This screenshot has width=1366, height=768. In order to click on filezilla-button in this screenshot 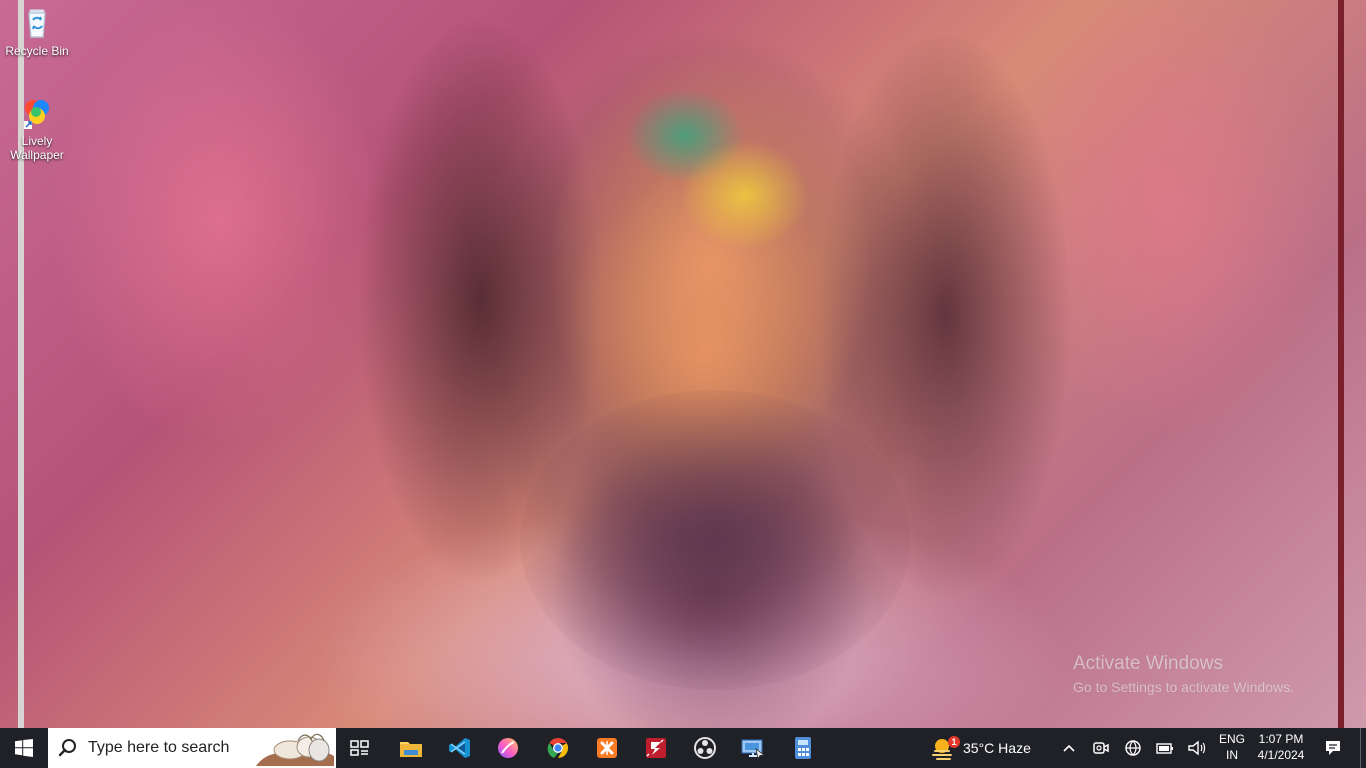, I will do `click(656, 748)`.